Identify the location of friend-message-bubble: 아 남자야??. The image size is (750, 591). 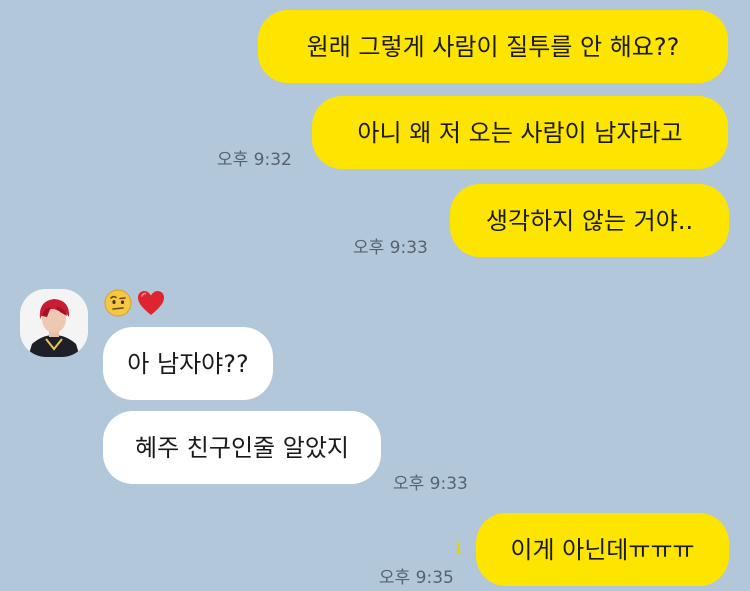
(188, 363).